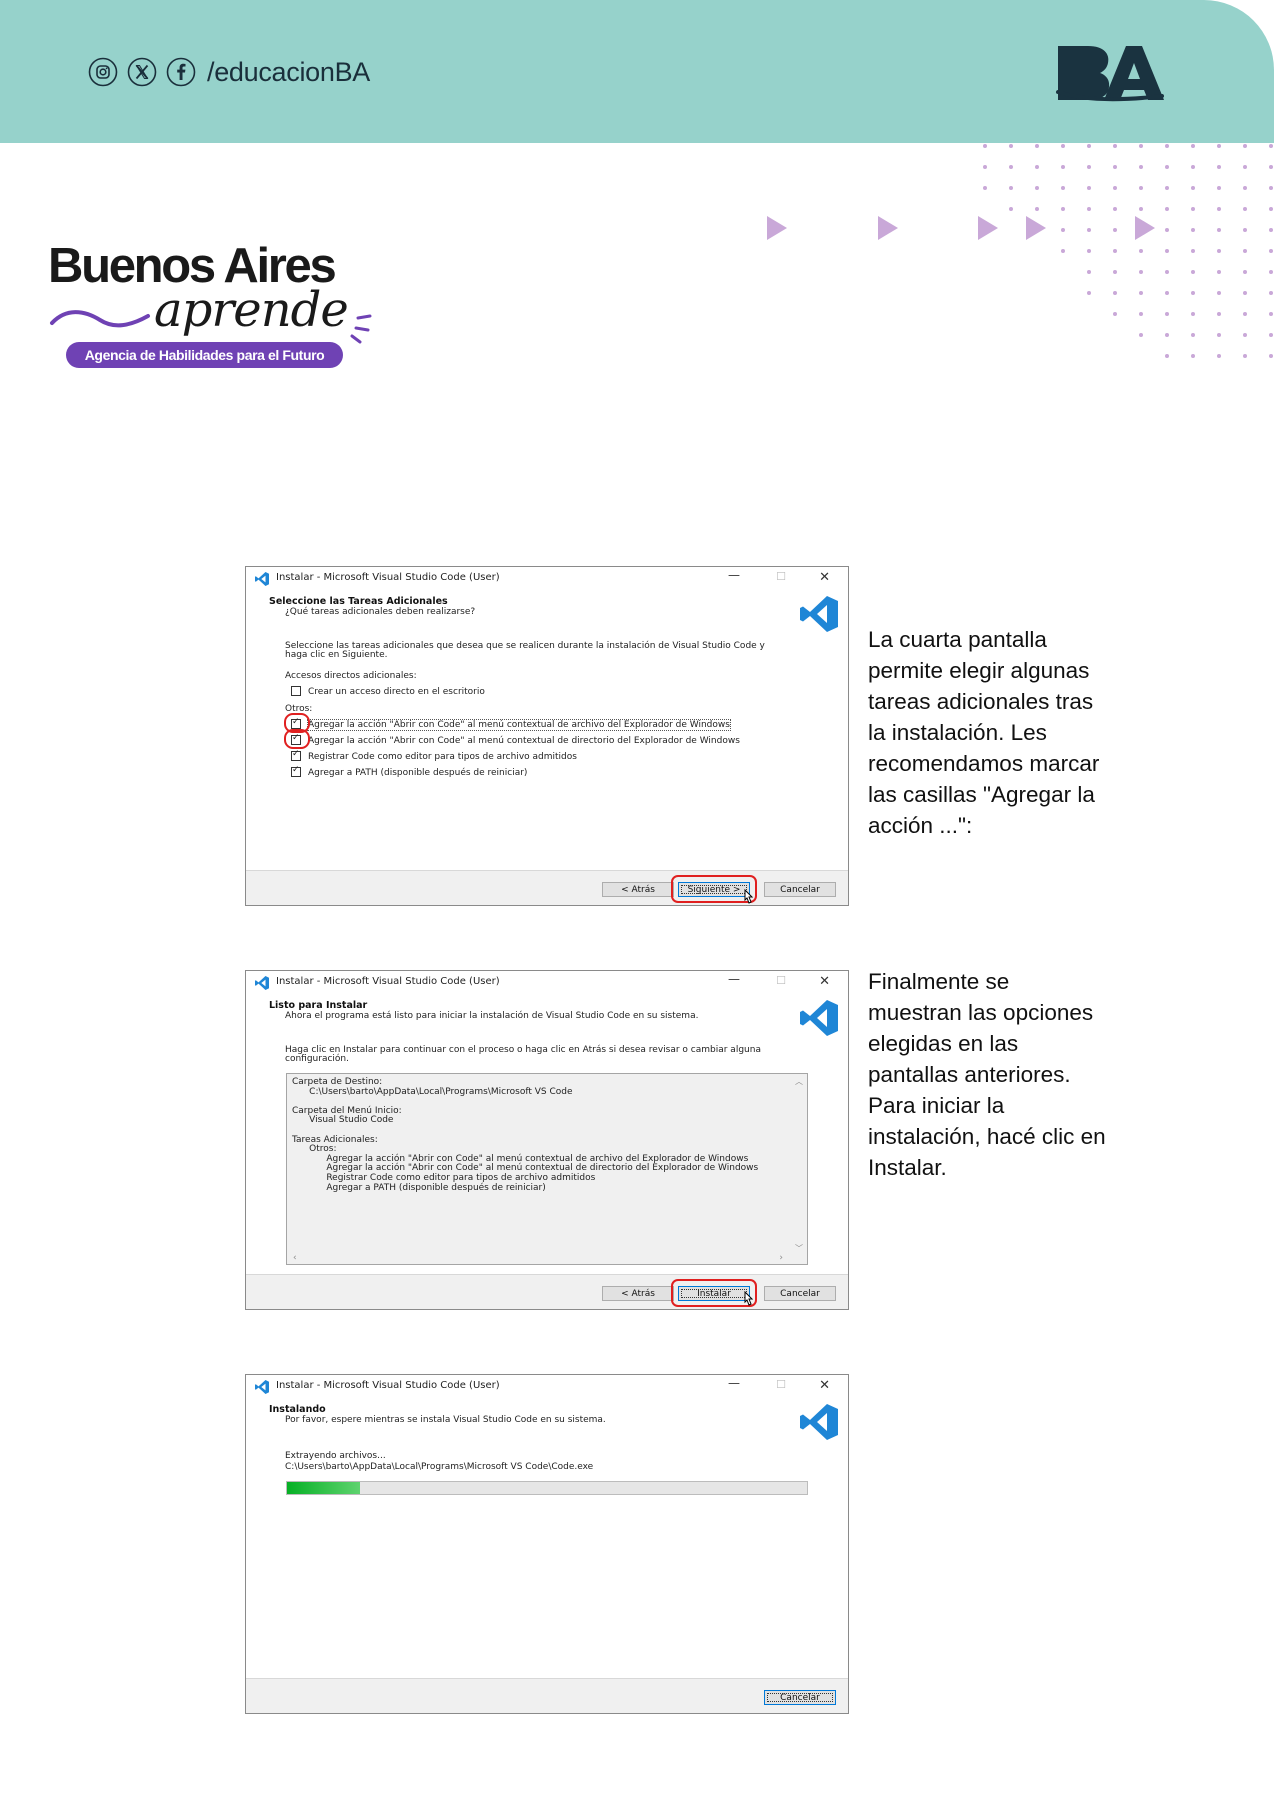 This screenshot has height=1800, width=1274. I want to click on vscode-logo-icon, so click(819, 1422).